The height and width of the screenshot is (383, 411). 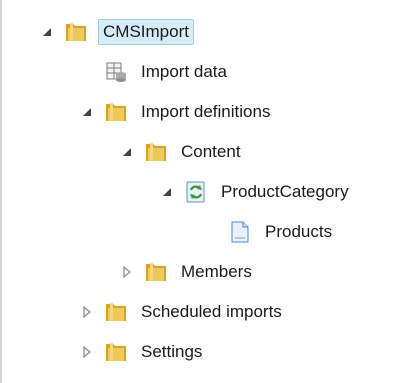 I want to click on tree-node-settings: Settings, so click(x=142, y=352).